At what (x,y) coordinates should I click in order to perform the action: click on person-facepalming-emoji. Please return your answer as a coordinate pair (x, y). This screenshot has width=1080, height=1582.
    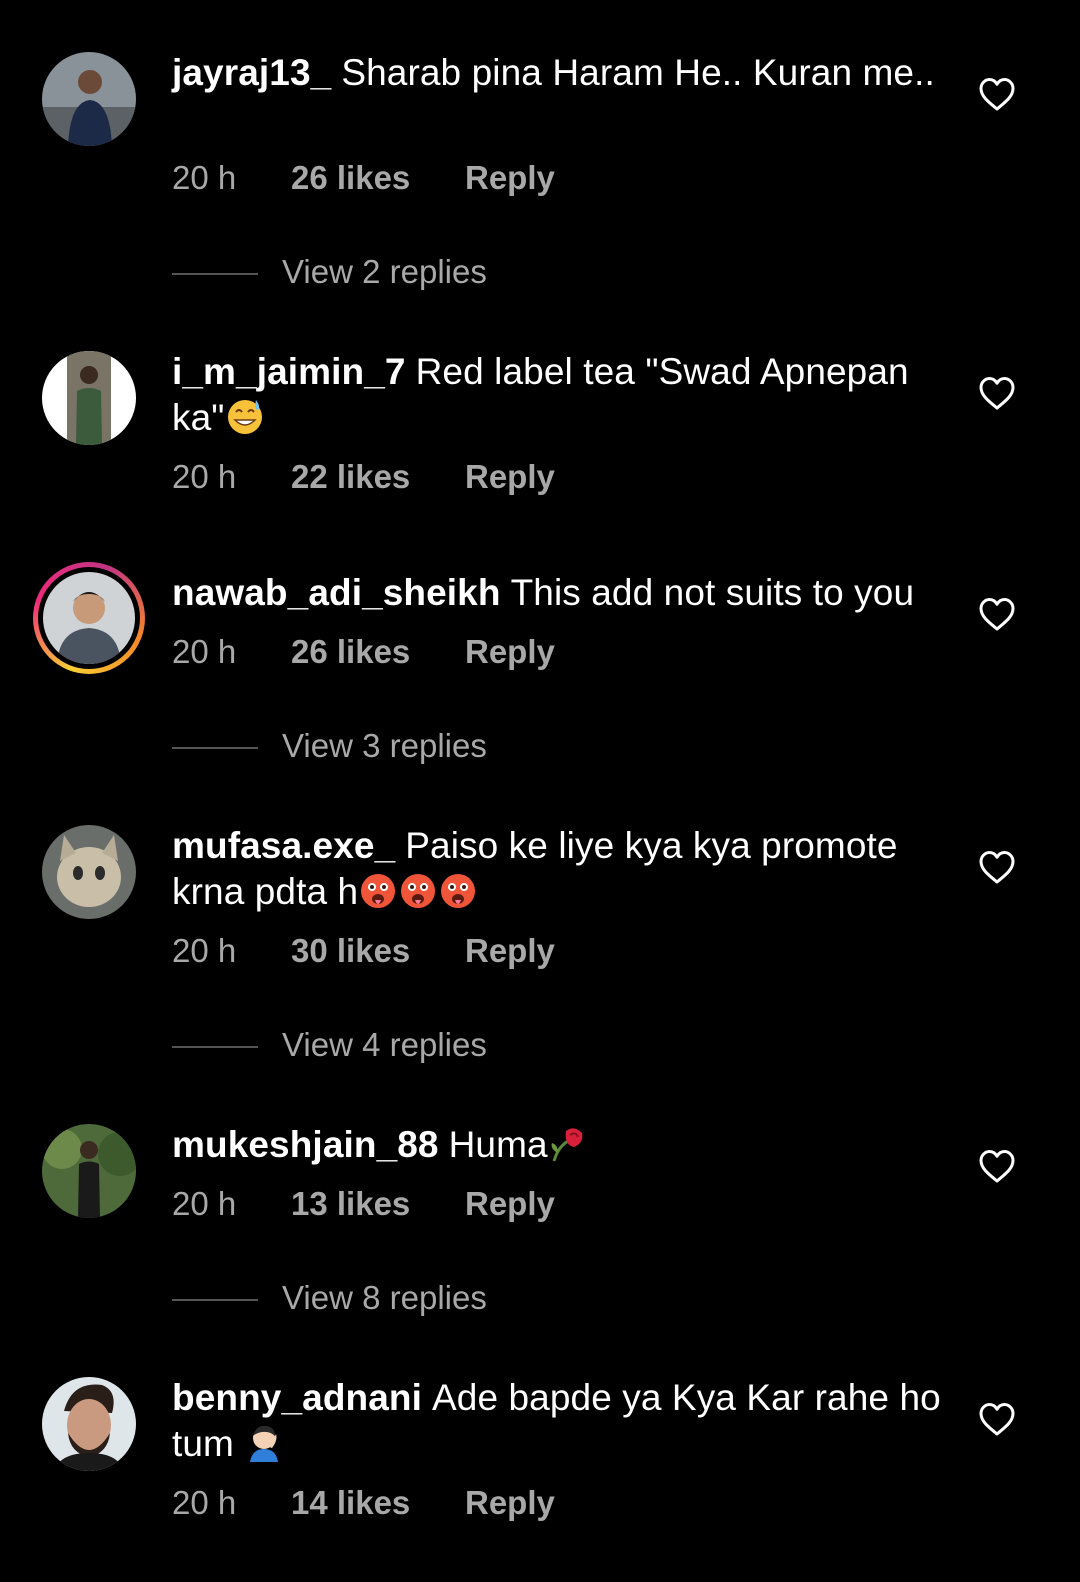
    Looking at the image, I should click on (264, 1443).